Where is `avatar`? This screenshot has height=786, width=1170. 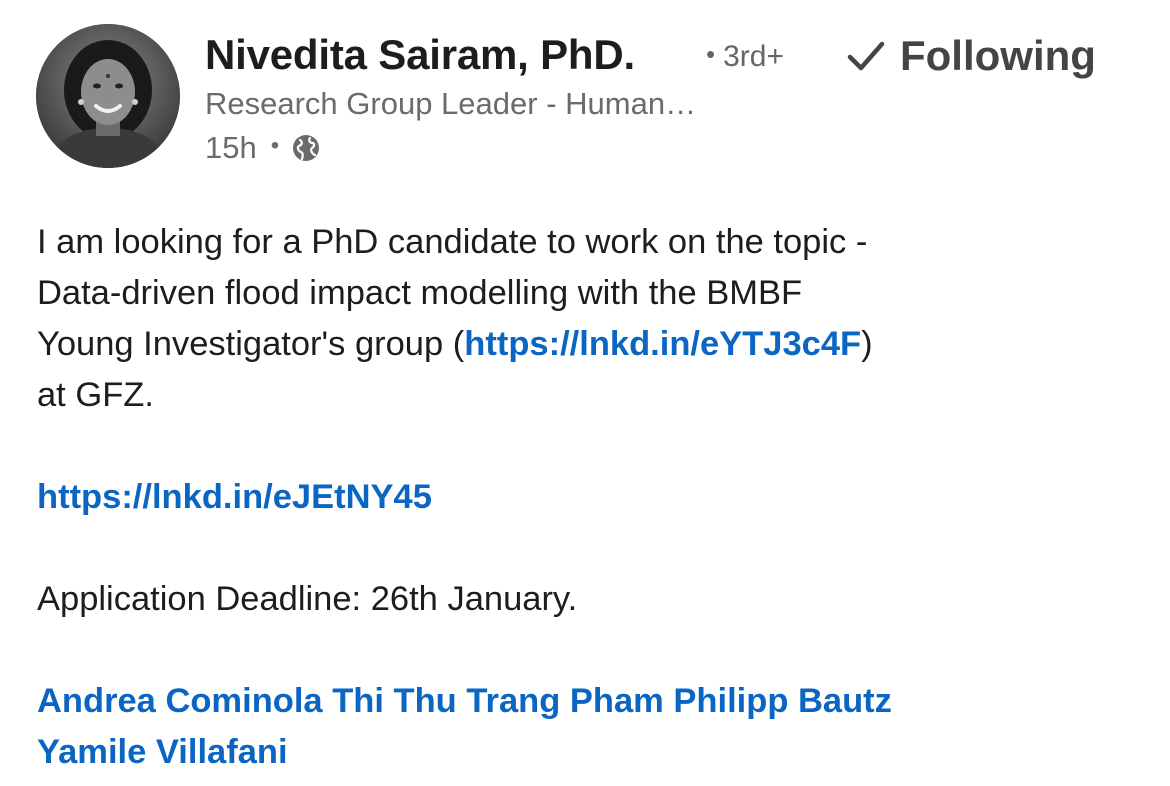
avatar is located at coordinates (108, 96).